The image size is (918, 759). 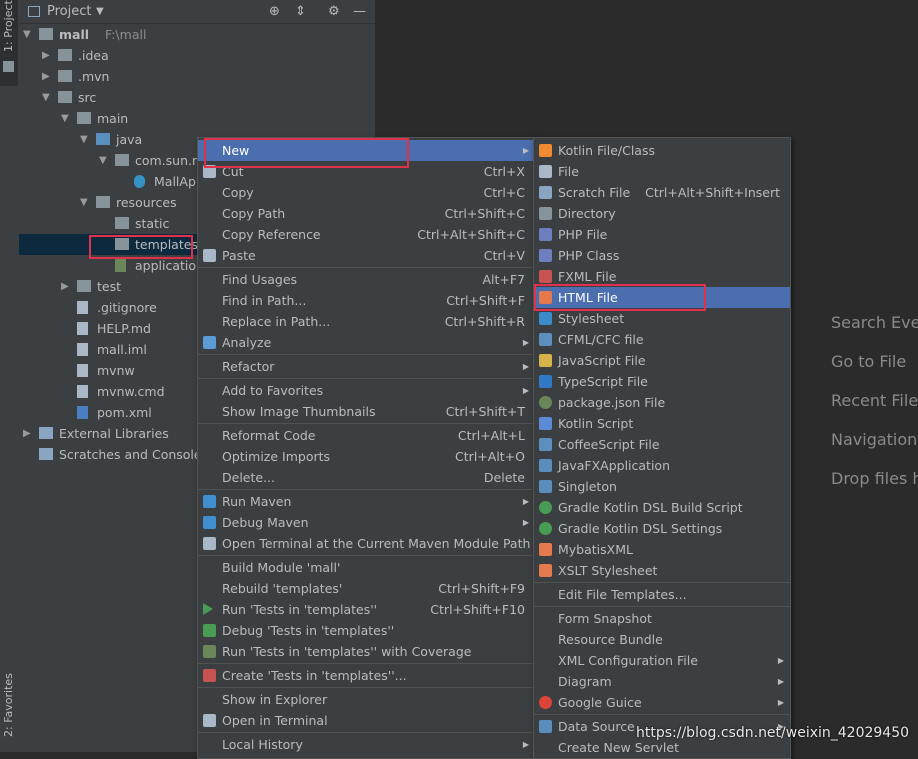 I want to click on menu-item: Refactor ▶, so click(x=366, y=366).